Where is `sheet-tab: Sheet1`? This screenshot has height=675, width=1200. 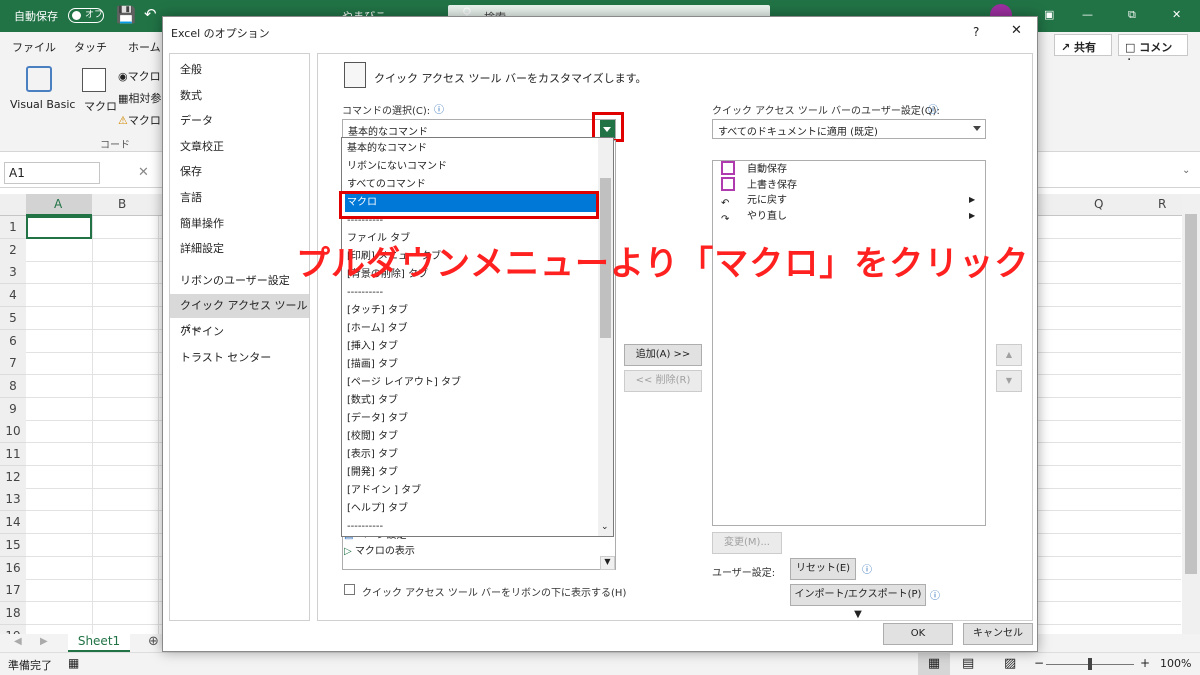
sheet-tab: Sheet1 is located at coordinates (99, 643).